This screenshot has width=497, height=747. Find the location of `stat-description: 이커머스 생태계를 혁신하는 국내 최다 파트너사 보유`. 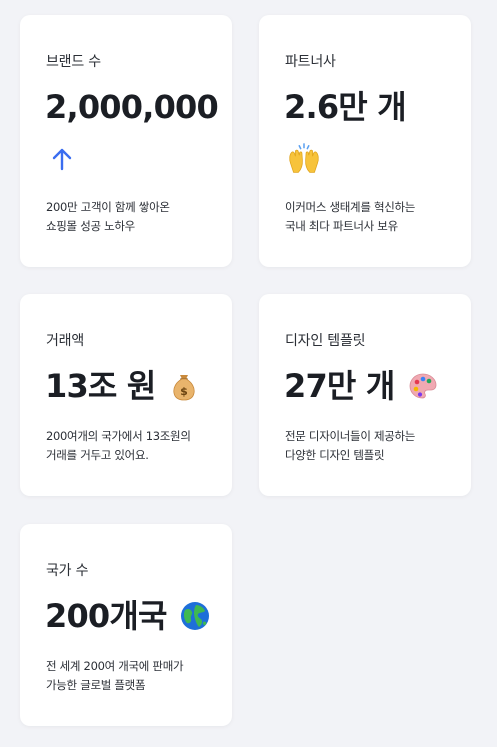

stat-description: 이커머스 생태계를 혁신하는 국내 최다 파트너사 보유 is located at coordinates (350, 216).